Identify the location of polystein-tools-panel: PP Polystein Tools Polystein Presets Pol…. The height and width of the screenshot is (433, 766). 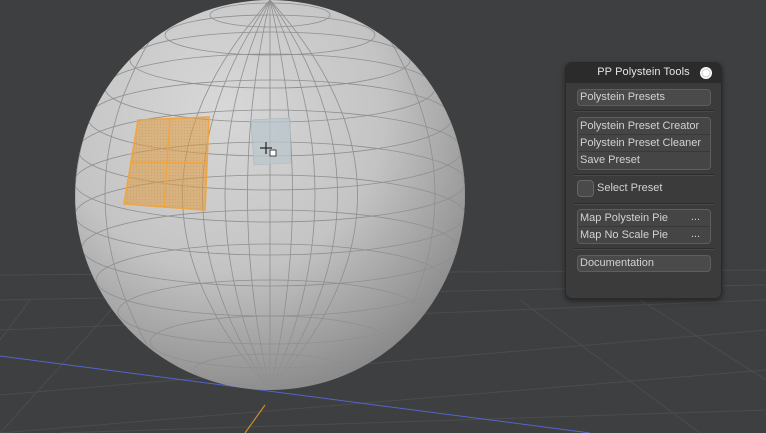
(643, 180).